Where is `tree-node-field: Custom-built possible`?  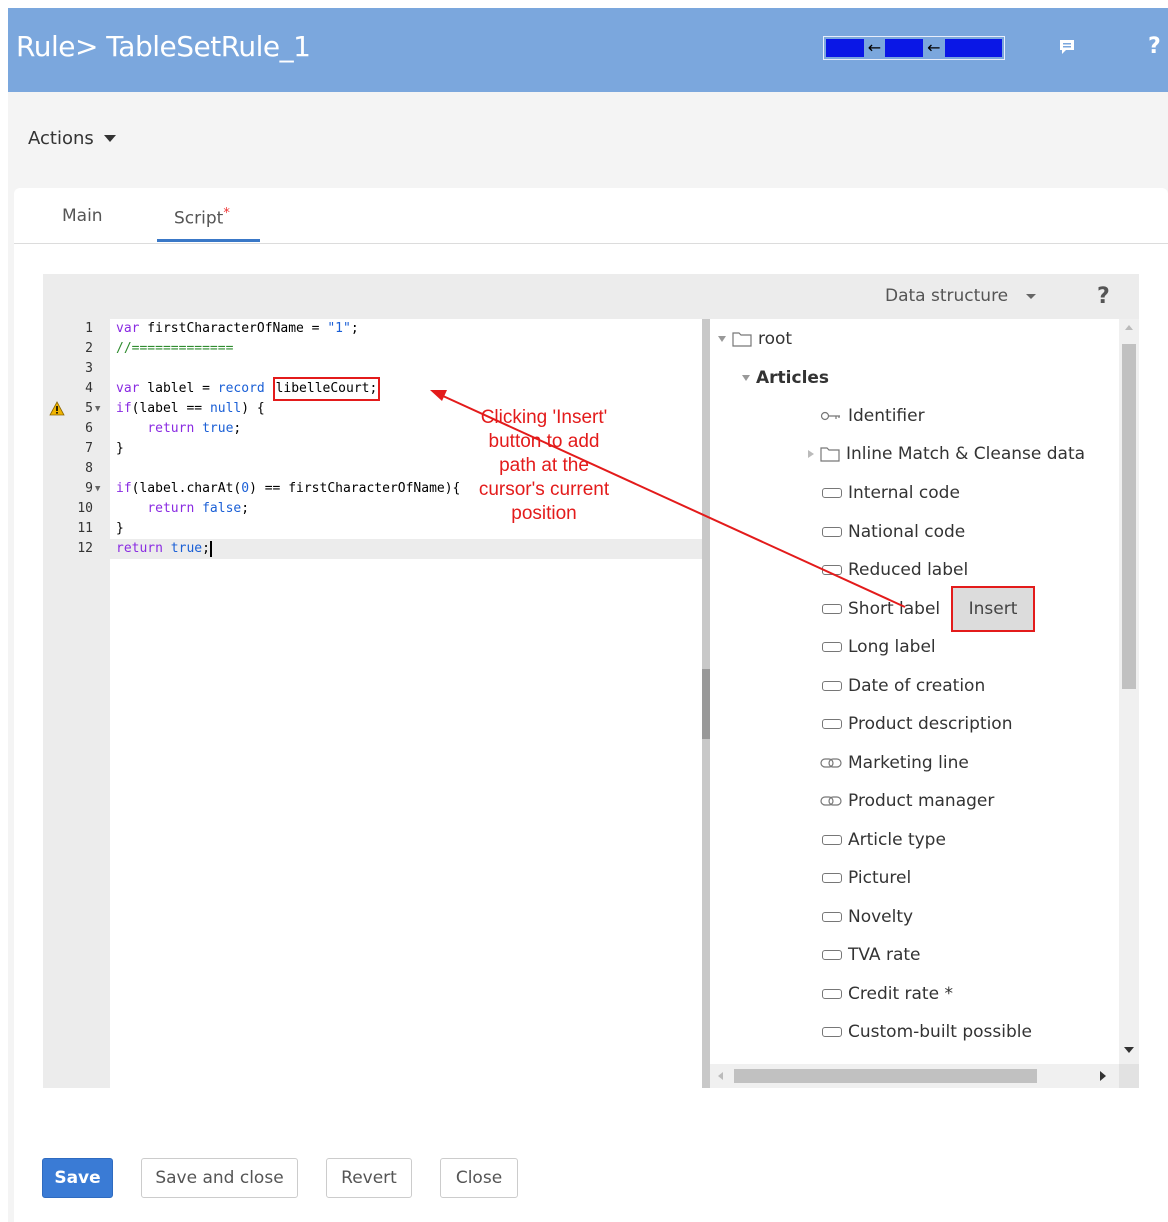 tree-node-field: Custom-built possible is located at coordinates (927, 1032).